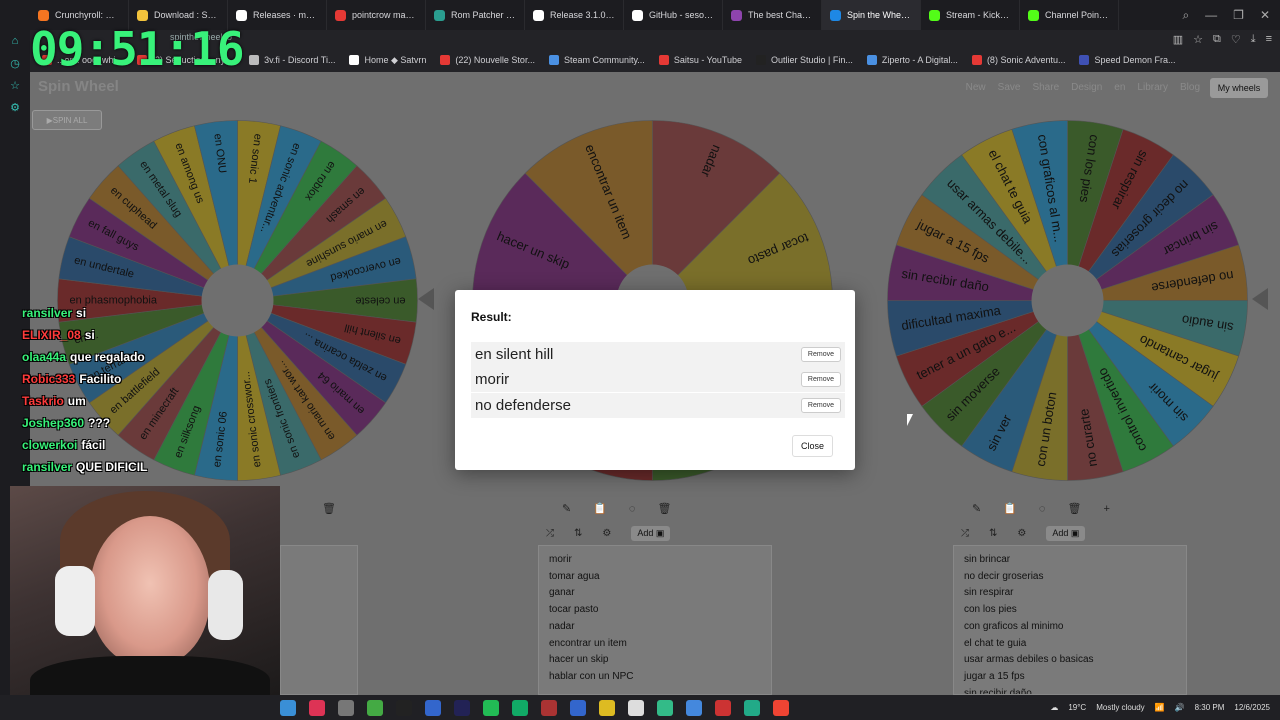 The width and height of the screenshot is (1280, 720). Describe the element at coordinates (1269, 39) in the screenshot. I see `menu-icon: ≡` at that location.